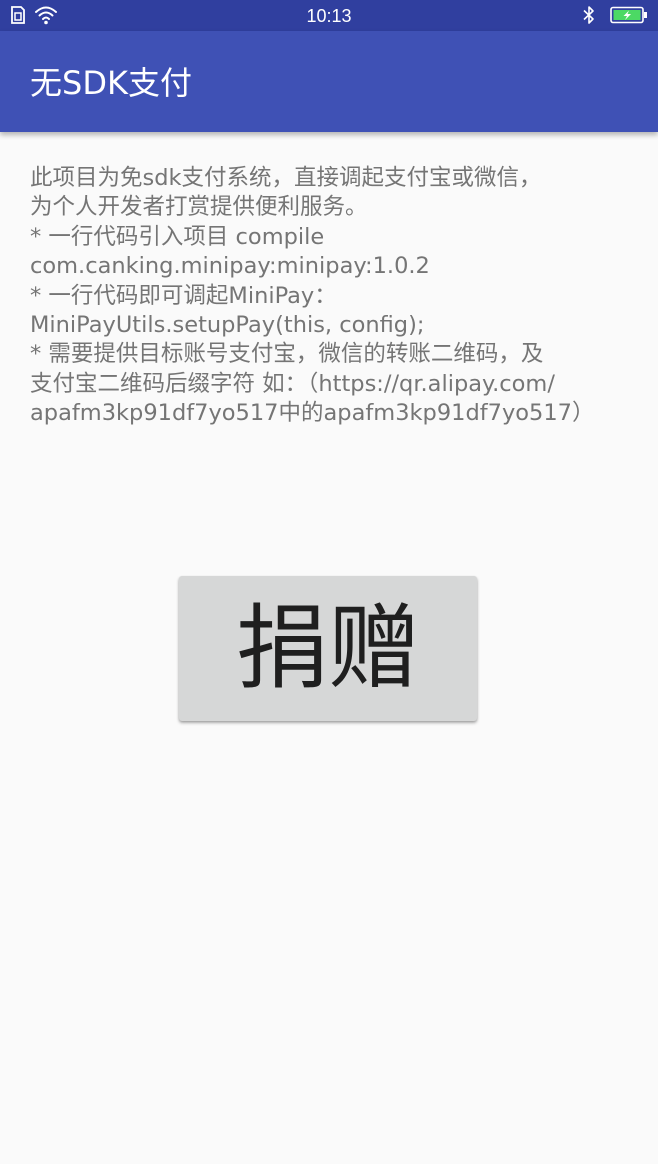 This screenshot has height=1164, width=658. Describe the element at coordinates (227, 325) in the screenshot. I see `description-line: MiniPayUtils.setupPay(this, config);` at that location.